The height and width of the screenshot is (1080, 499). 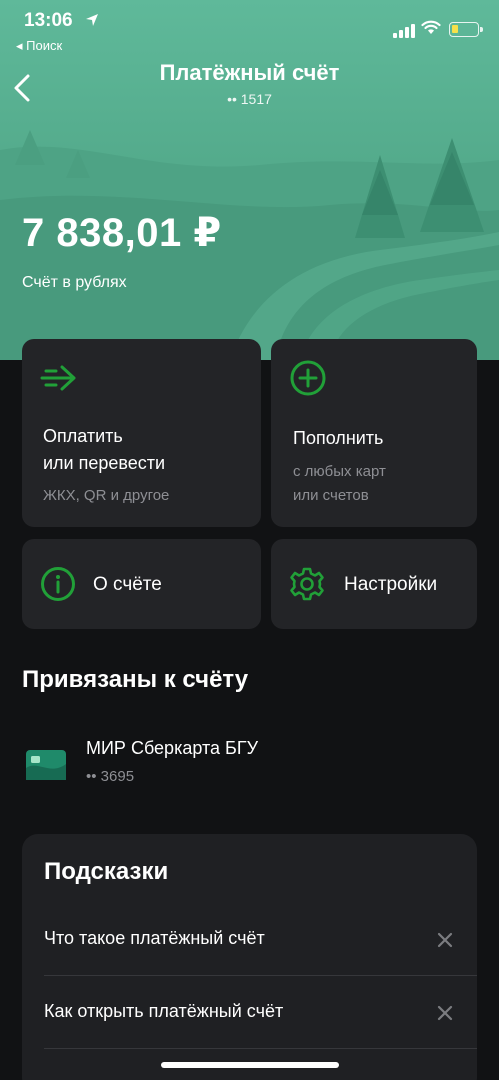 What do you see at coordinates (249, 28) in the screenshot?
I see `status-bar: 13:06 ◂ Поиск` at bounding box center [249, 28].